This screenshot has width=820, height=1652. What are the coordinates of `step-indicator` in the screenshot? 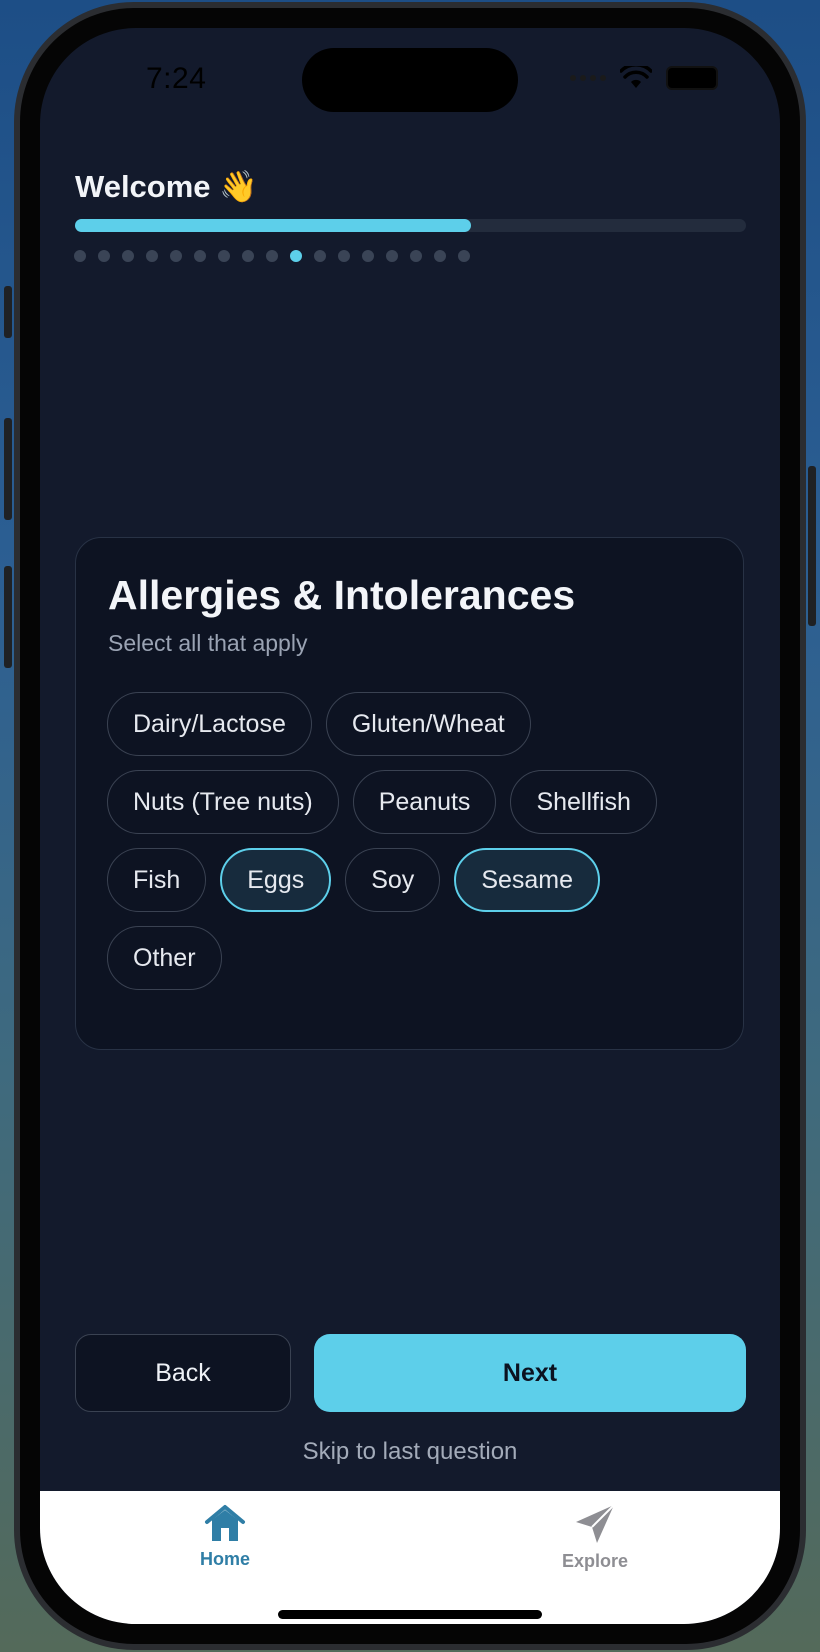 It's located at (272, 256).